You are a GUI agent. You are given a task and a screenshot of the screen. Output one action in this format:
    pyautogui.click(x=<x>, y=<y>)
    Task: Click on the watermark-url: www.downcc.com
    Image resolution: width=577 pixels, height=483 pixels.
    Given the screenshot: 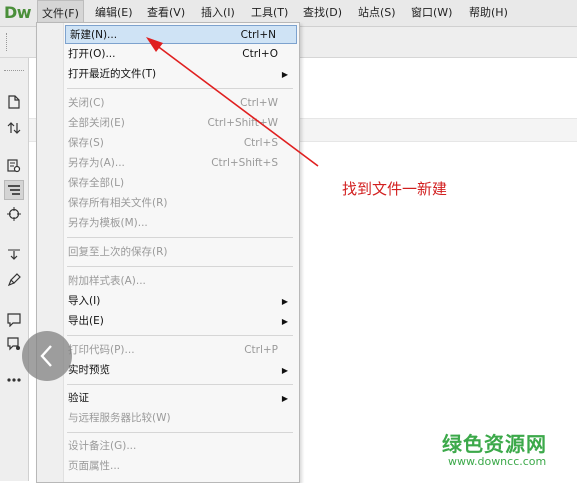 What is the action you would take?
    pyautogui.click(x=497, y=461)
    